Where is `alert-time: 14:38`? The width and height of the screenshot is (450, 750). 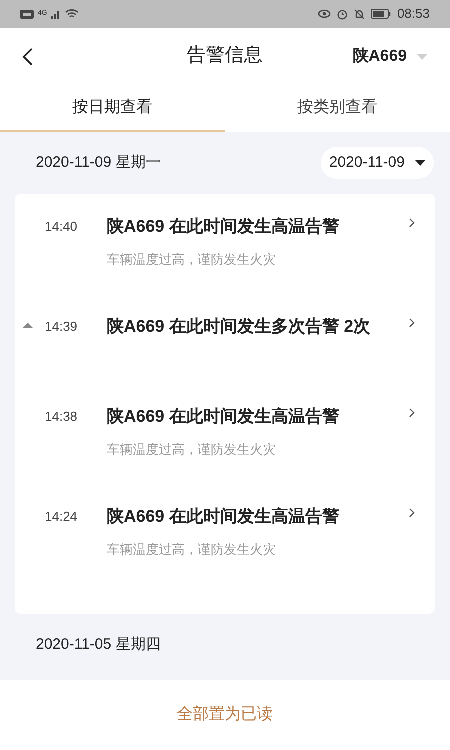
alert-time: 14:38 is located at coordinates (62, 417).